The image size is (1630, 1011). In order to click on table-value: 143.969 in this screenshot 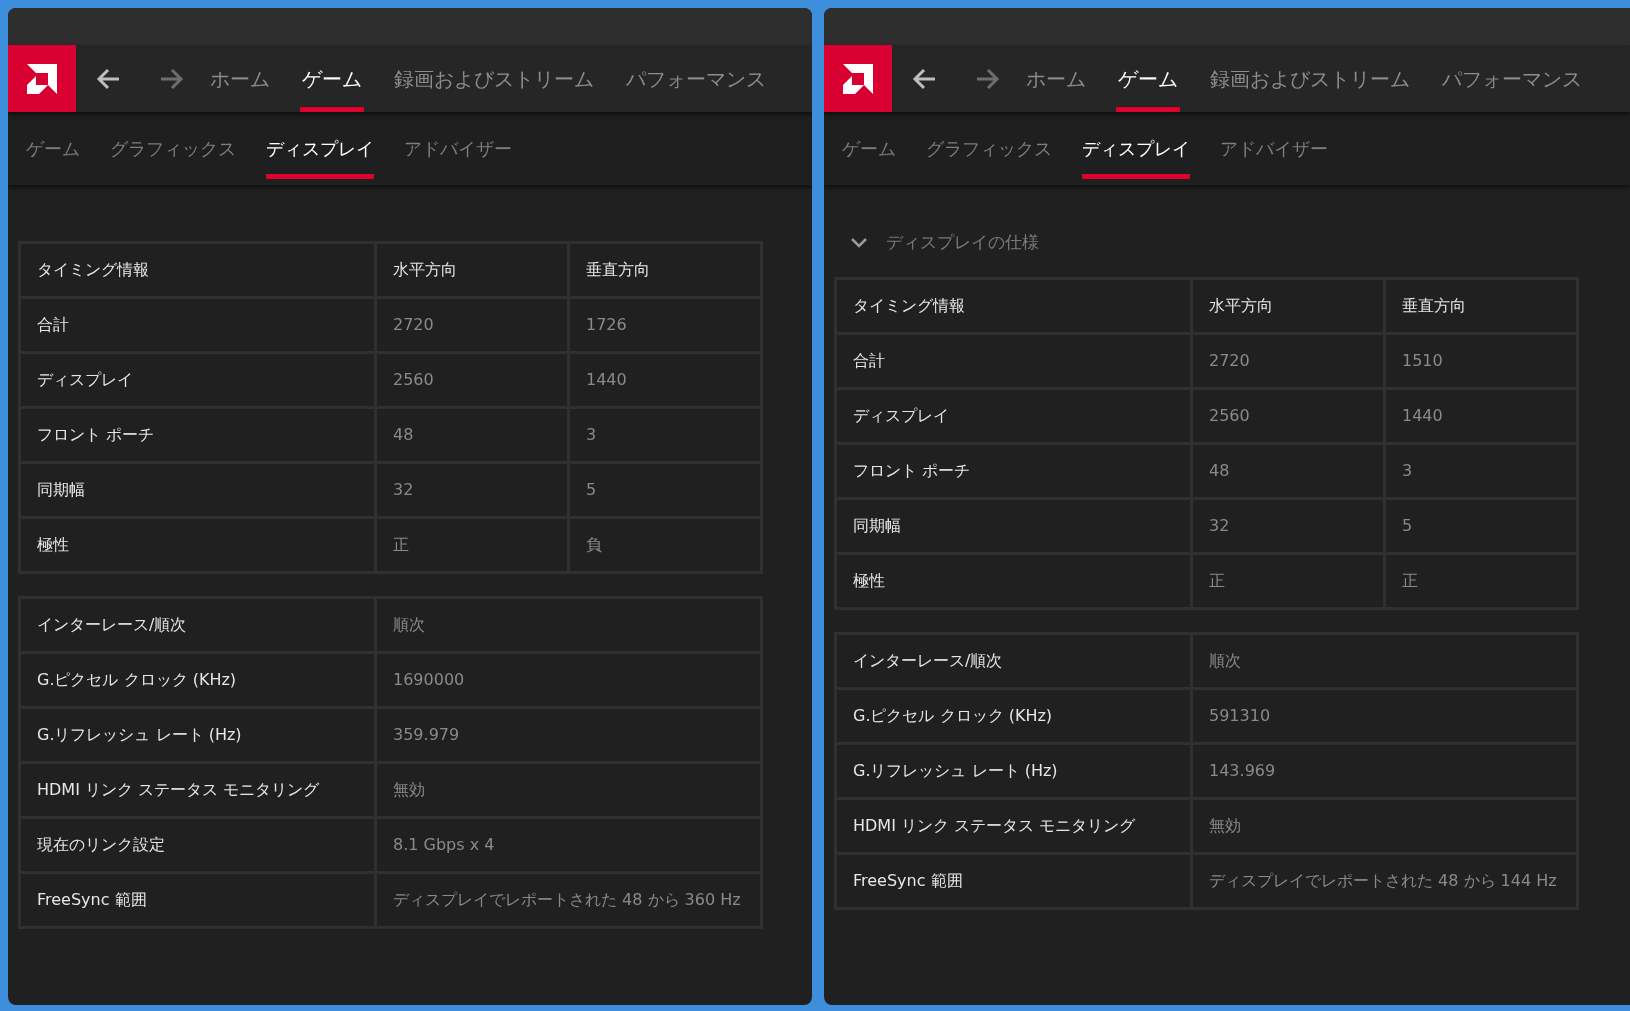, I will do `click(1384, 771)`.